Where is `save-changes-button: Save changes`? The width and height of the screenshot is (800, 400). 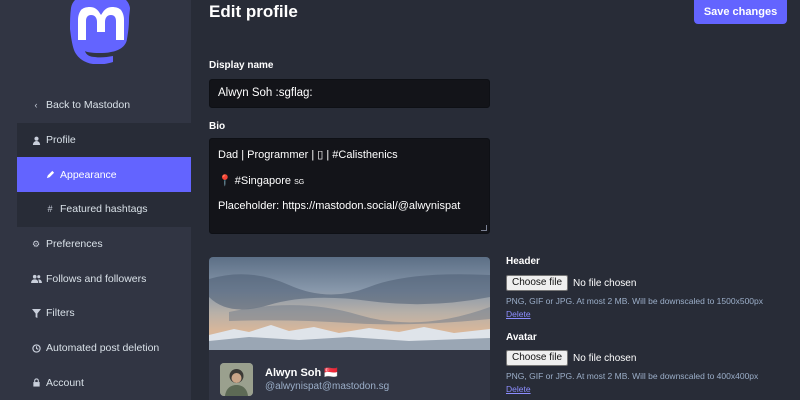
save-changes-button: Save changes is located at coordinates (740, 12).